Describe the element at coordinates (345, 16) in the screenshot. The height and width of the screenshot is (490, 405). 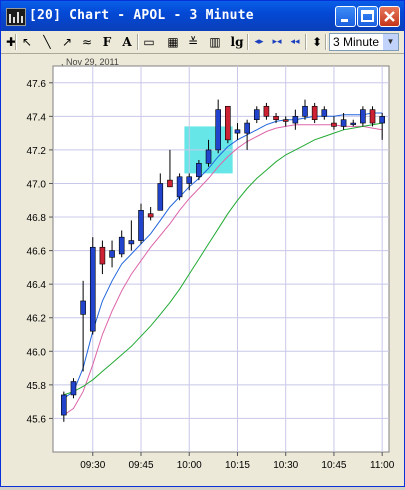
I see `minimize-button` at that location.